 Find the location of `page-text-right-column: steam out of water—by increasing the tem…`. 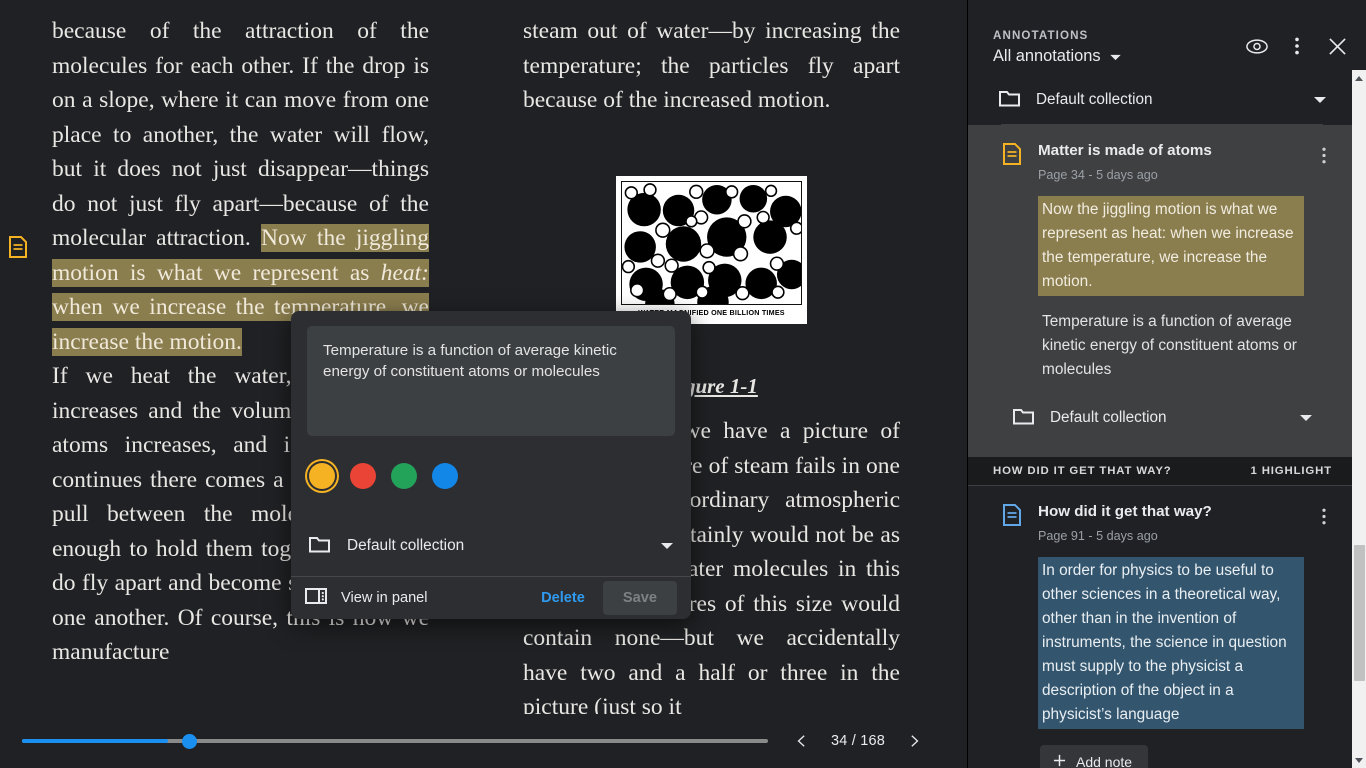

page-text-right-column: steam out of water—by increasing the tem… is located at coordinates (711, 66).